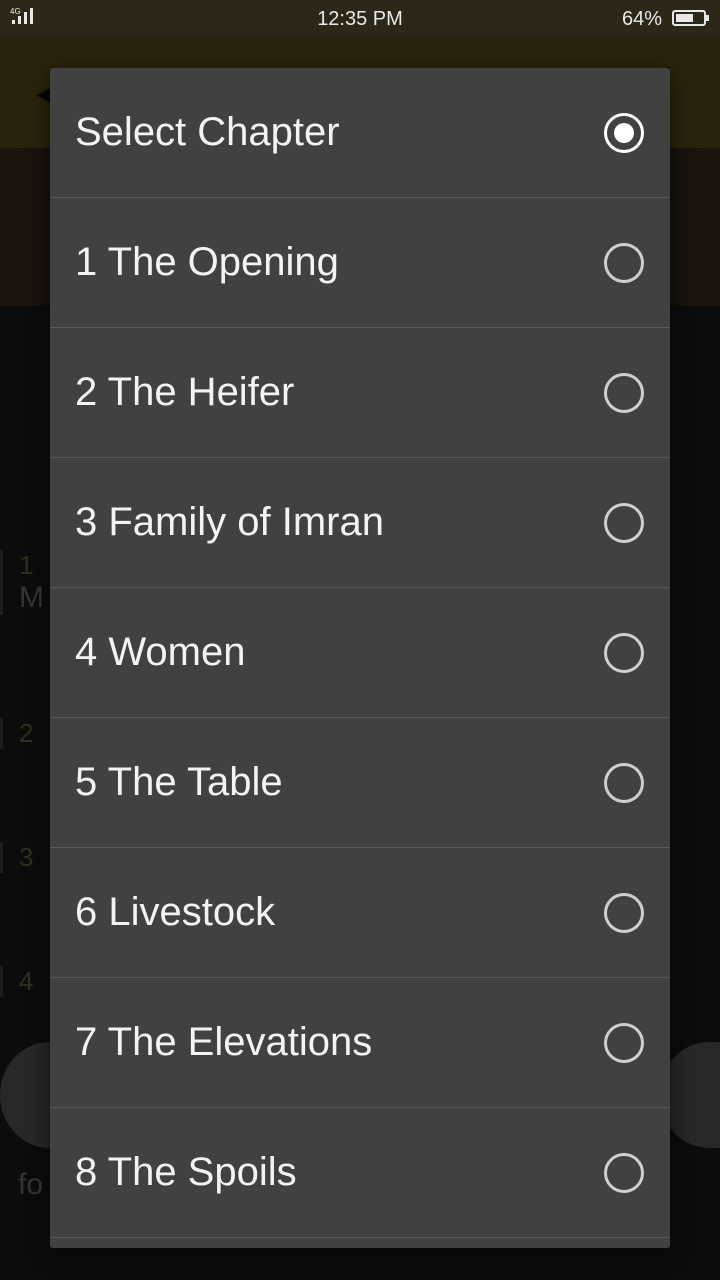 This screenshot has height=1280, width=720. I want to click on chapter-option: 2 The Heifer, so click(360, 393).